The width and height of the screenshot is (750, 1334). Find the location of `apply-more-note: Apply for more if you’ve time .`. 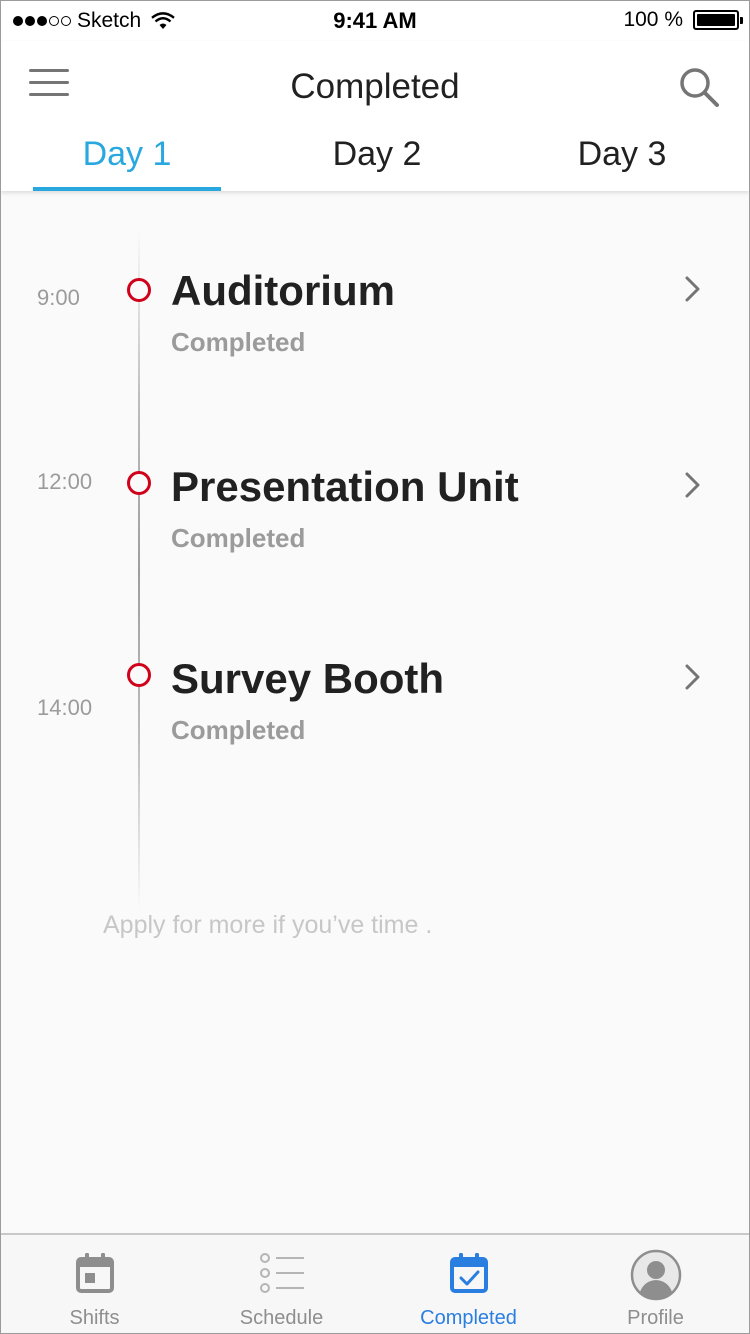

apply-more-note: Apply for more if you’ve time . is located at coordinates (268, 925).